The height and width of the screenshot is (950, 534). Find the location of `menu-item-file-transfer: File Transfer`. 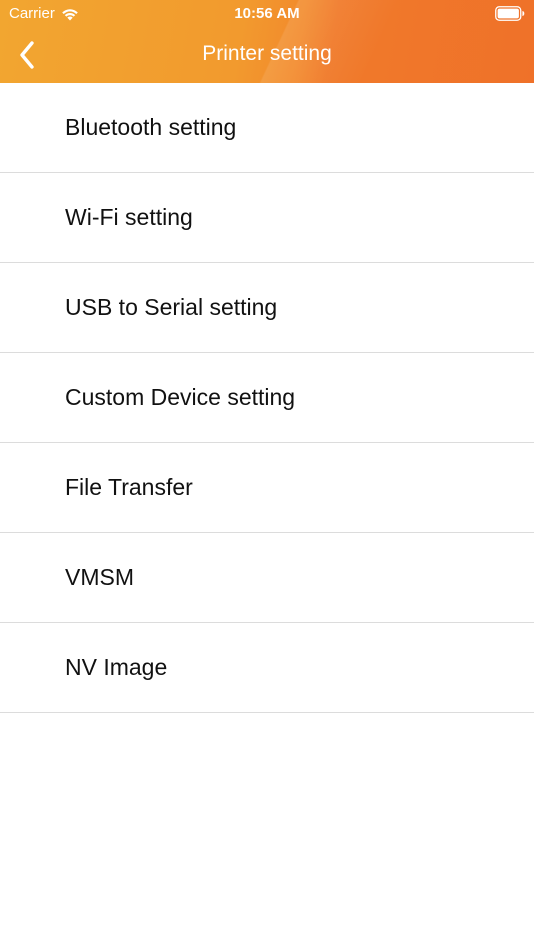

menu-item-file-transfer: File Transfer is located at coordinates (267, 488).